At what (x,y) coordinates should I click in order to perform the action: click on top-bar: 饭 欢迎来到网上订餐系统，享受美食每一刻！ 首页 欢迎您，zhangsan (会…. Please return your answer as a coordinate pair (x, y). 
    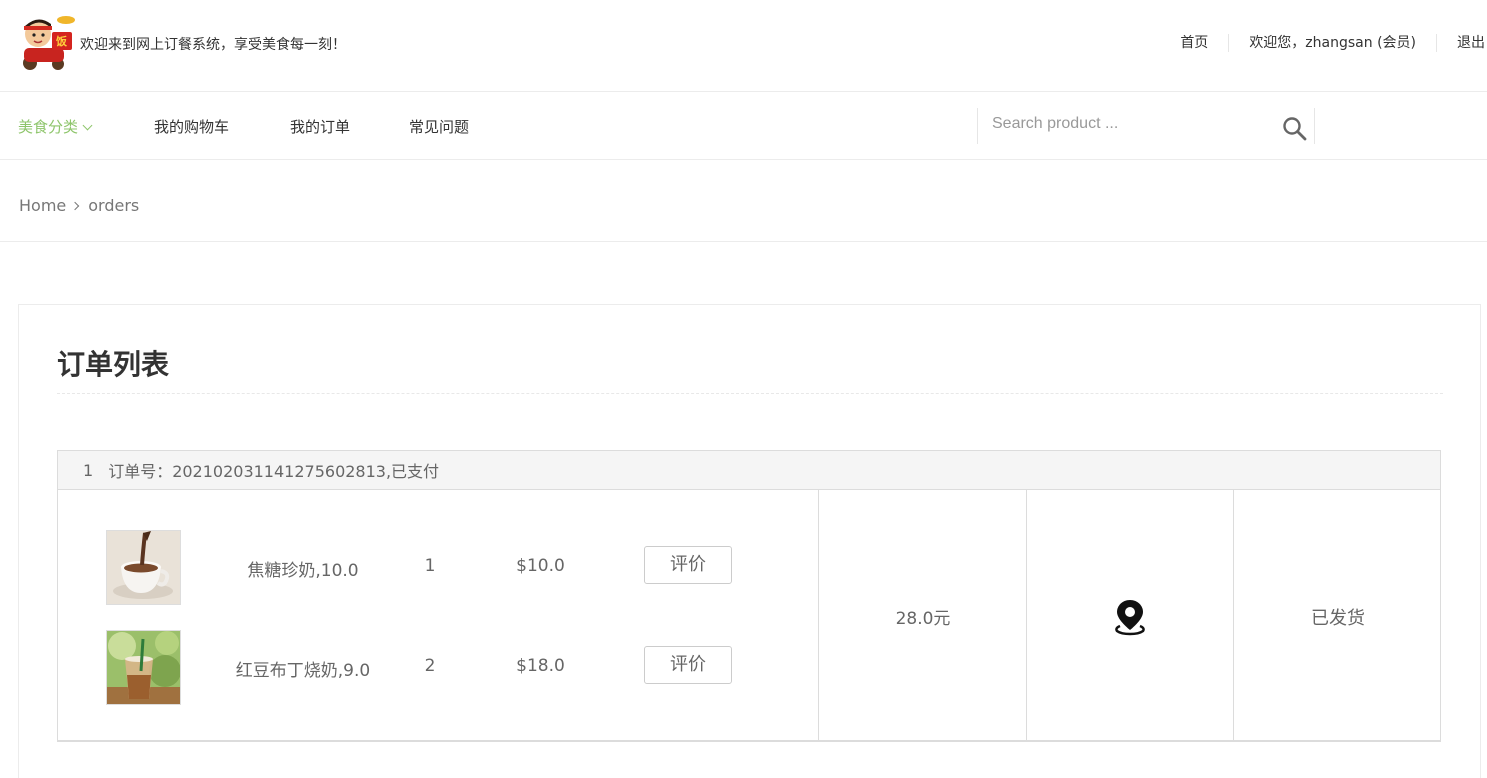
    Looking at the image, I should click on (743, 46).